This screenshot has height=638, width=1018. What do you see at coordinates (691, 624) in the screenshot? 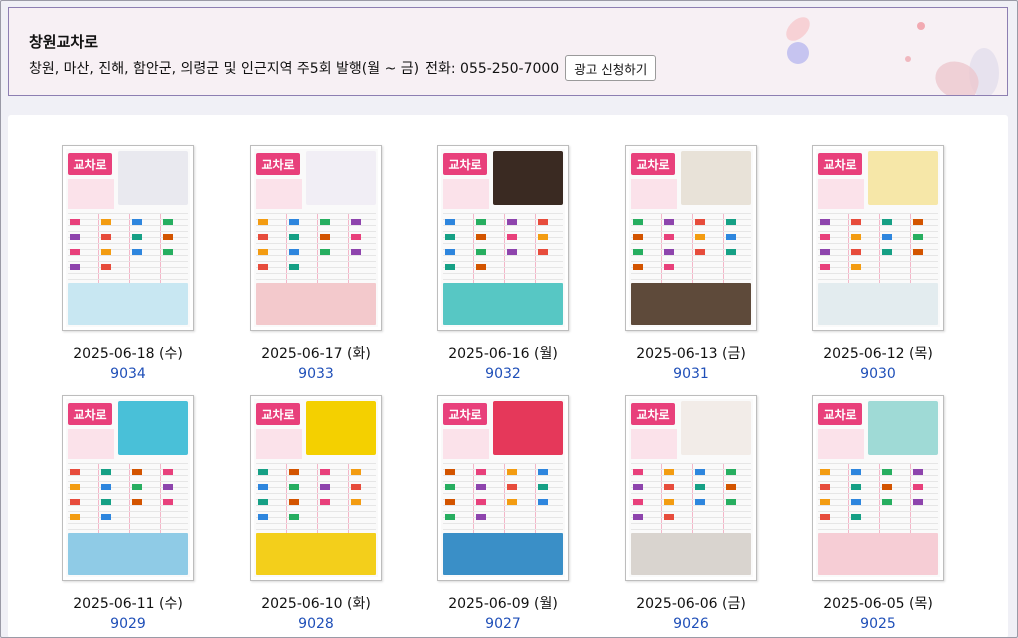
I see `issue-number-link: 9026` at bounding box center [691, 624].